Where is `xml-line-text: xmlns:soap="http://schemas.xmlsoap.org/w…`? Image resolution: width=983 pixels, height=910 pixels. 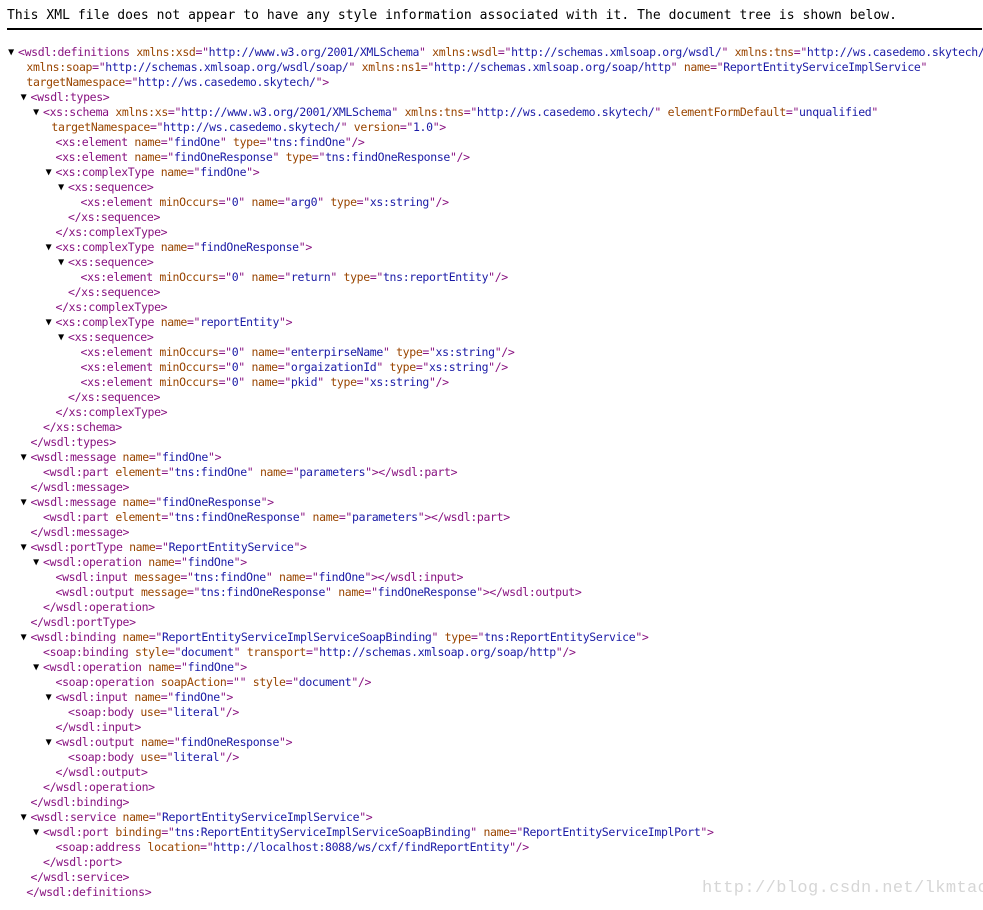 xml-line-text: xmlns:soap="http://schemas.xmlsoap.org/w… is located at coordinates (476, 67).